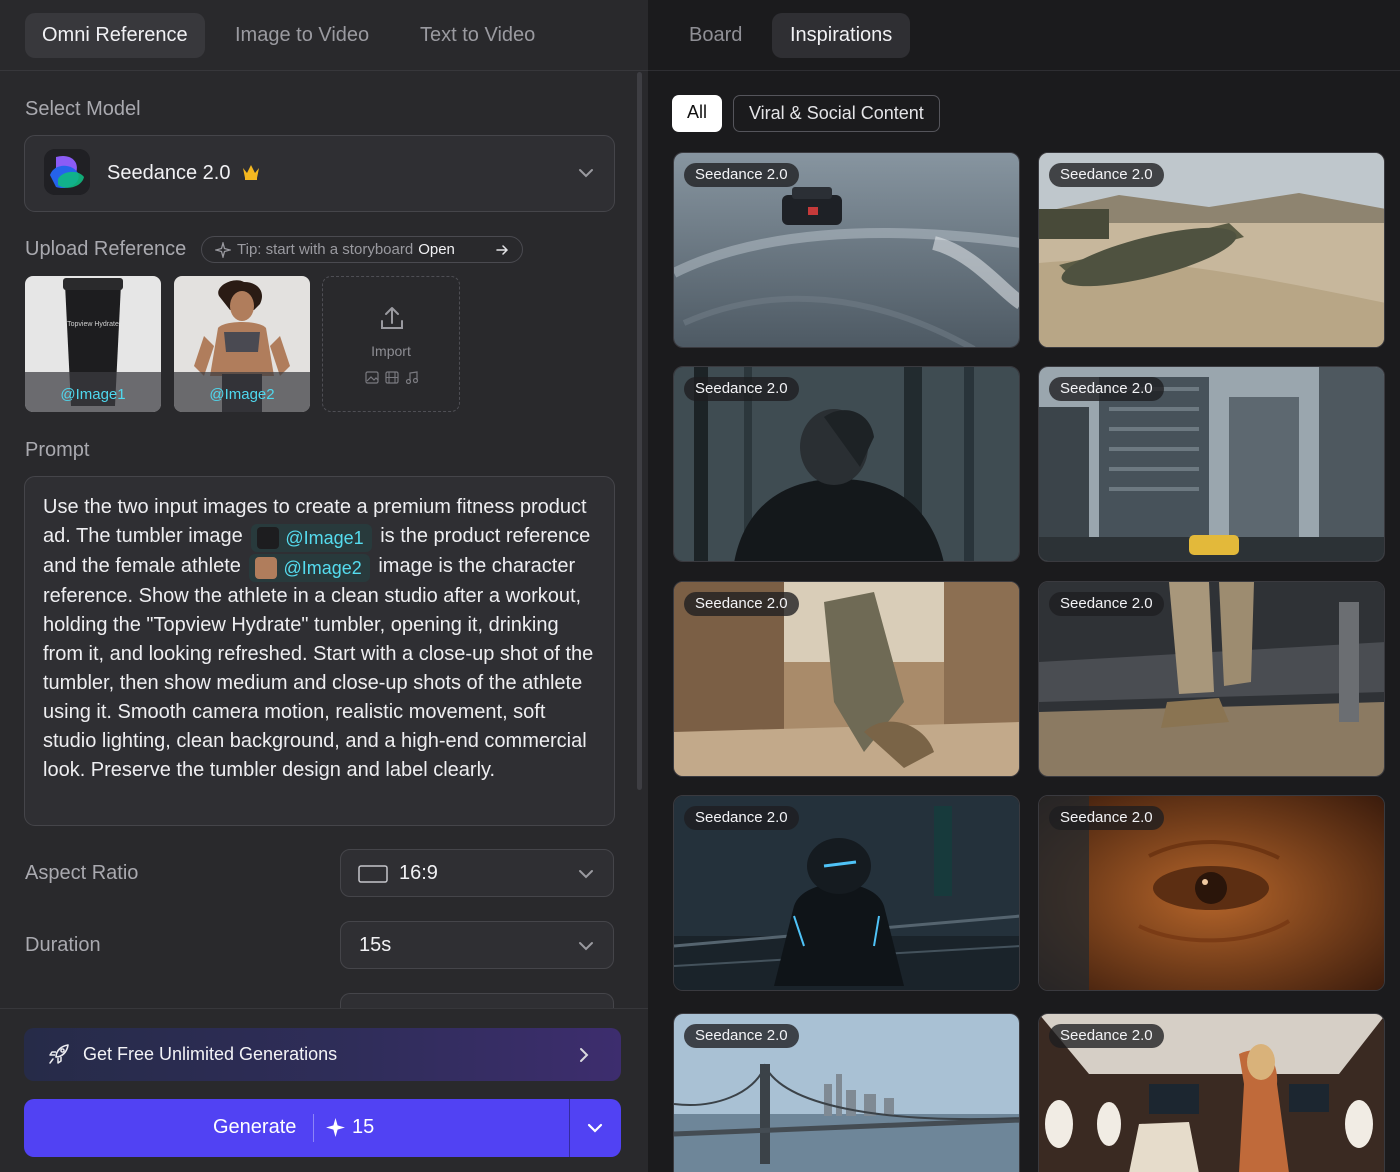 This screenshot has height=1172, width=1400. I want to click on model-name: Seedance 2.0, so click(169, 173).